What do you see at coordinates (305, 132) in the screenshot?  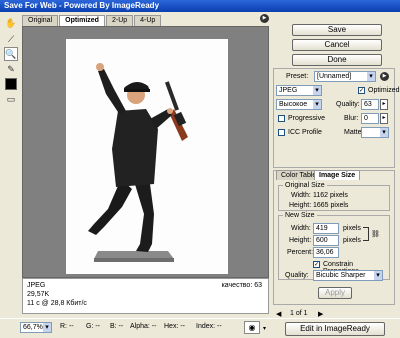 I see `icc-profile-label: ICC Profile` at bounding box center [305, 132].